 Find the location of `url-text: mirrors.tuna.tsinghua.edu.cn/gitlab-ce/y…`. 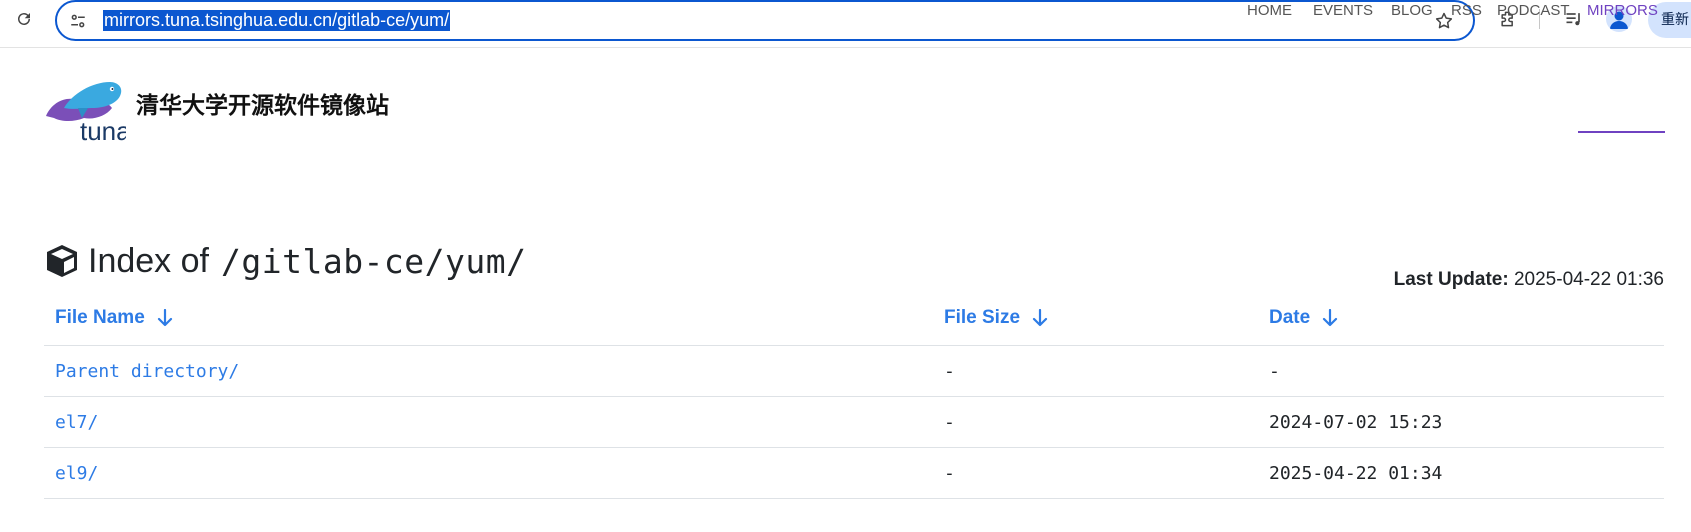

url-text: mirrors.tuna.tsinghua.edu.cn/gitlab-ce/y… is located at coordinates (277, 20).